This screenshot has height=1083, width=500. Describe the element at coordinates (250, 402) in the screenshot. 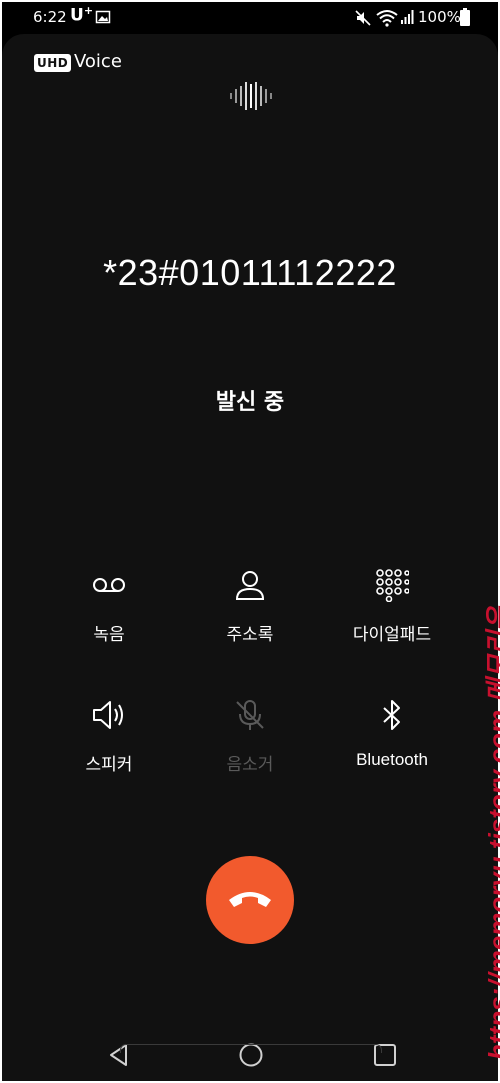

I see `call-status: 발신 중` at that location.